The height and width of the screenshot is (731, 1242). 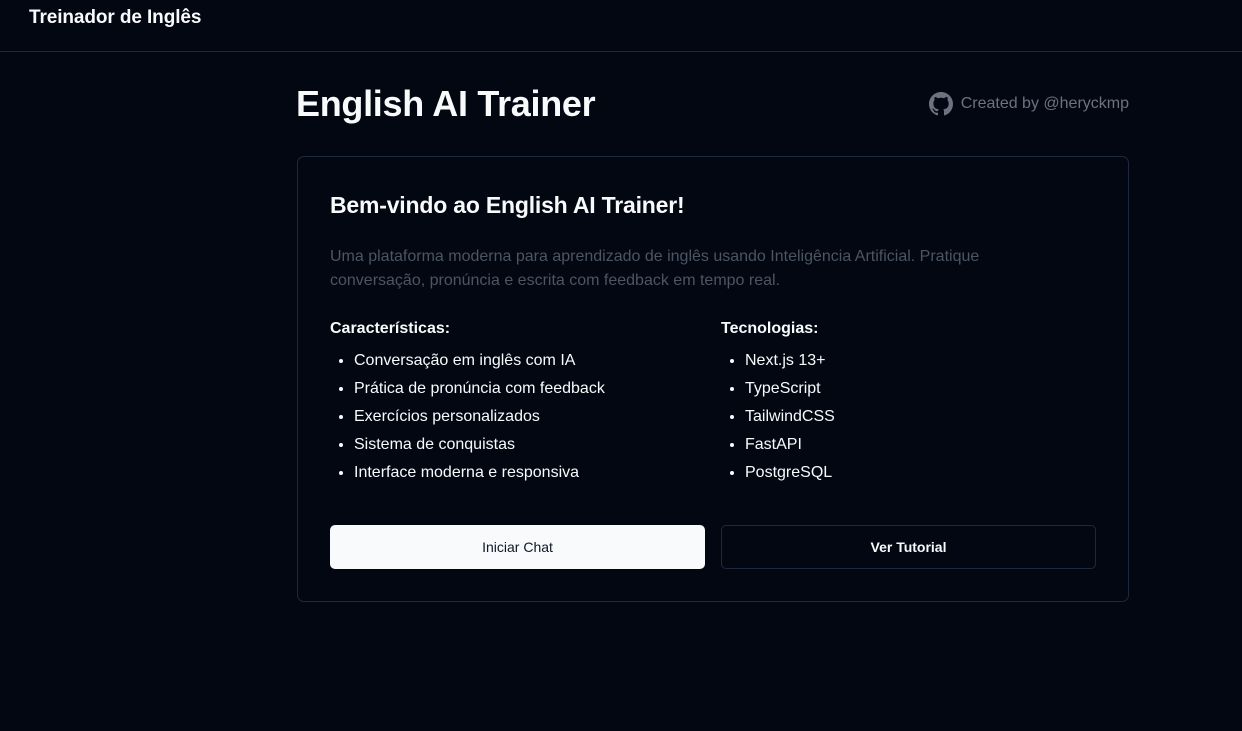 What do you see at coordinates (790, 361) in the screenshot?
I see `technology-item: Next.js 13+` at bounding box center [790, 361].